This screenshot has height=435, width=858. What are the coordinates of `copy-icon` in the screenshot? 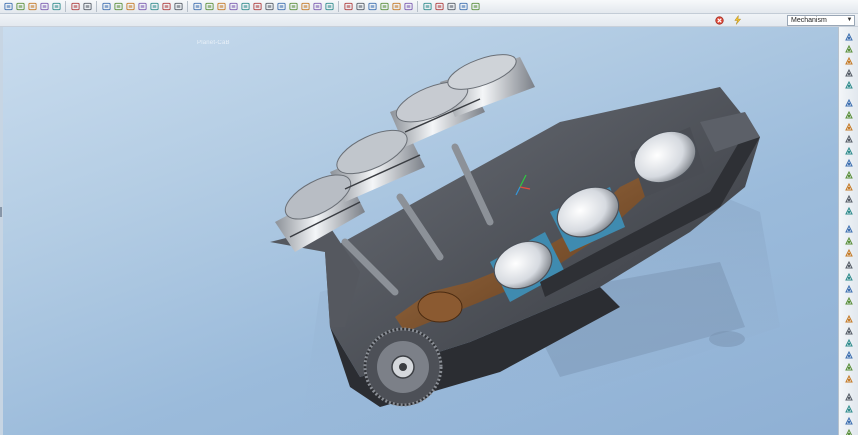 It's located at (118, 7).